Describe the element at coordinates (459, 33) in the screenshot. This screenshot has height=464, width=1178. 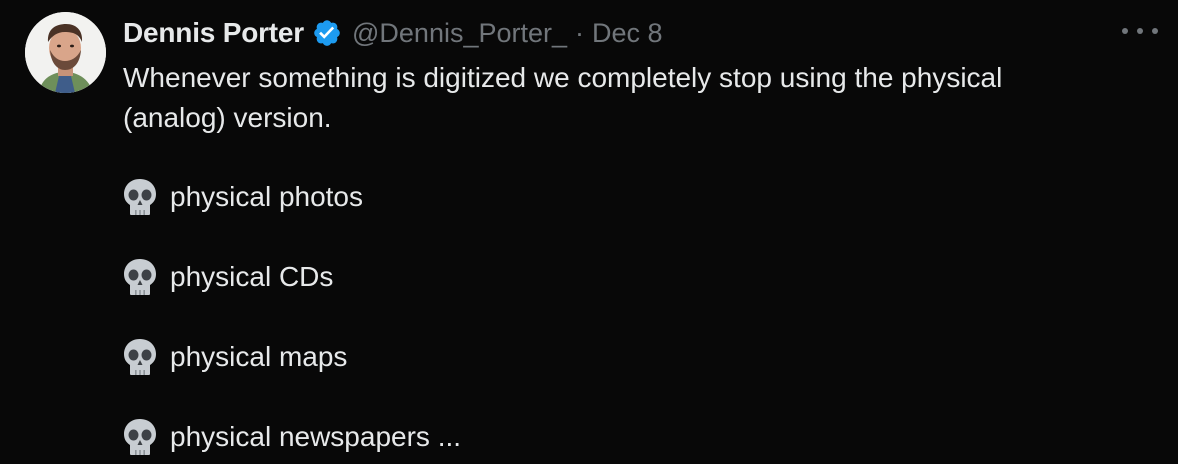
I see `author-handle: @Dennis_Porter_` at that location.